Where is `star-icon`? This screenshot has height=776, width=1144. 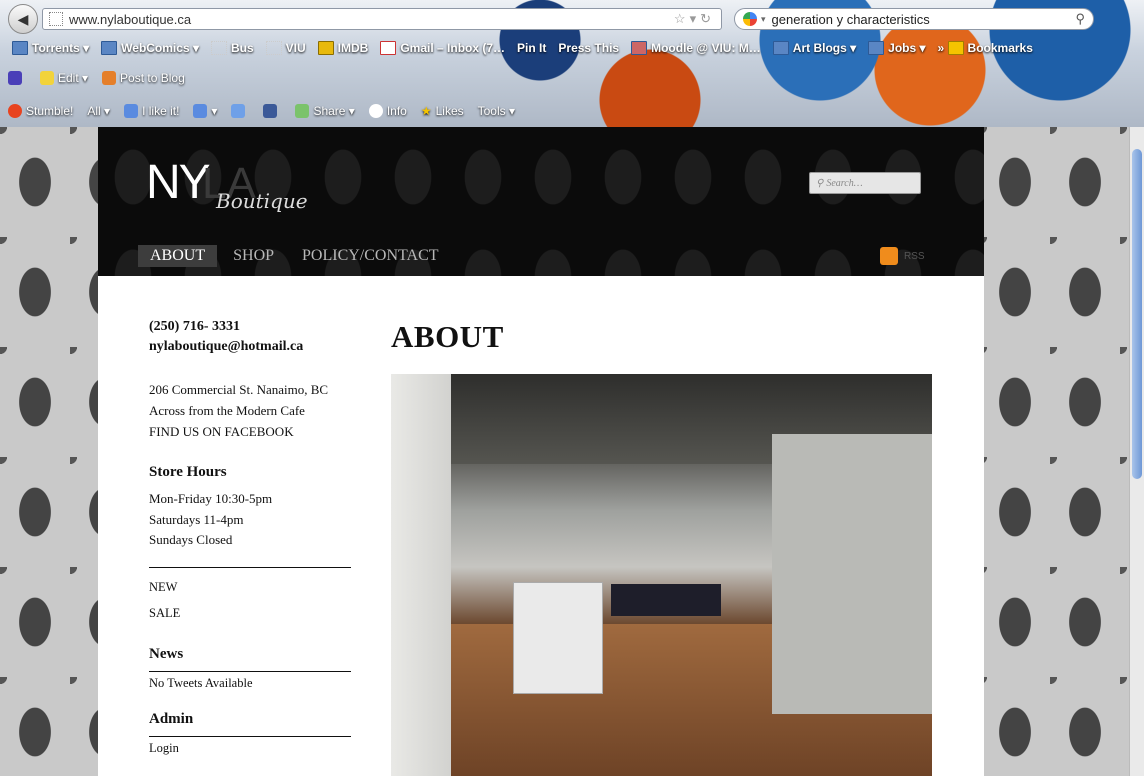 star-icon is located at coordinates (955, 48).